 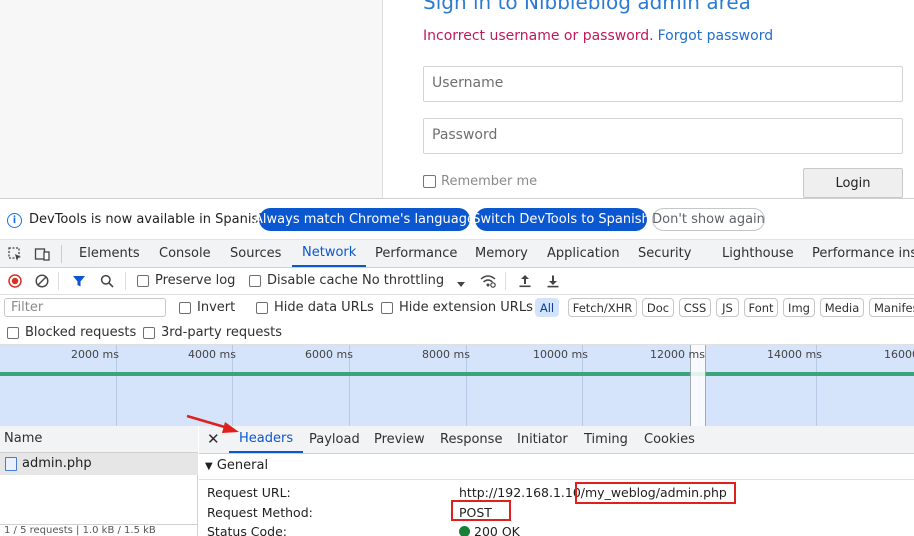 What do you see at coordinates (99, 439) in the screenshot?
I see `name-column-header: Name` at bounding box center [99, 439].